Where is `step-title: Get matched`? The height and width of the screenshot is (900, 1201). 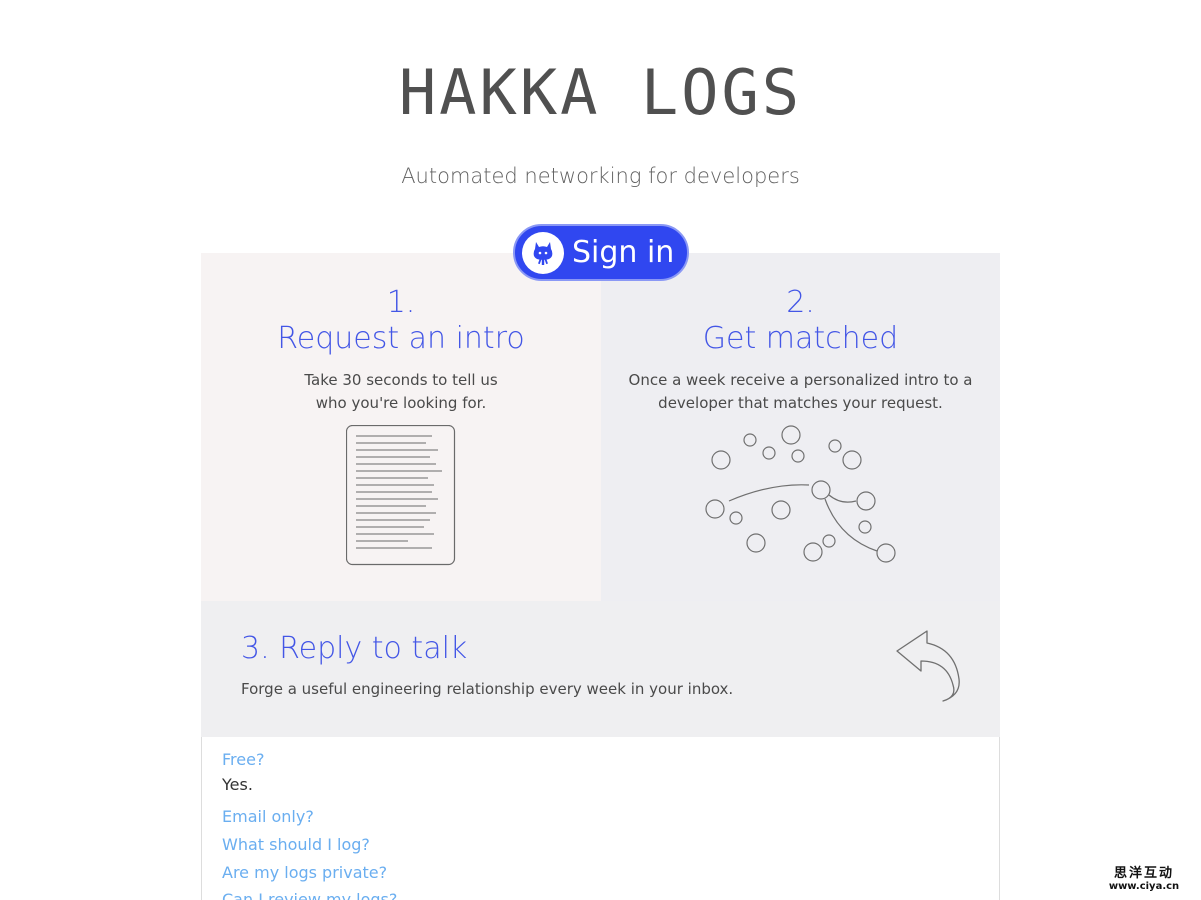 step-title: Get matched is located at coordinates (800, 338).